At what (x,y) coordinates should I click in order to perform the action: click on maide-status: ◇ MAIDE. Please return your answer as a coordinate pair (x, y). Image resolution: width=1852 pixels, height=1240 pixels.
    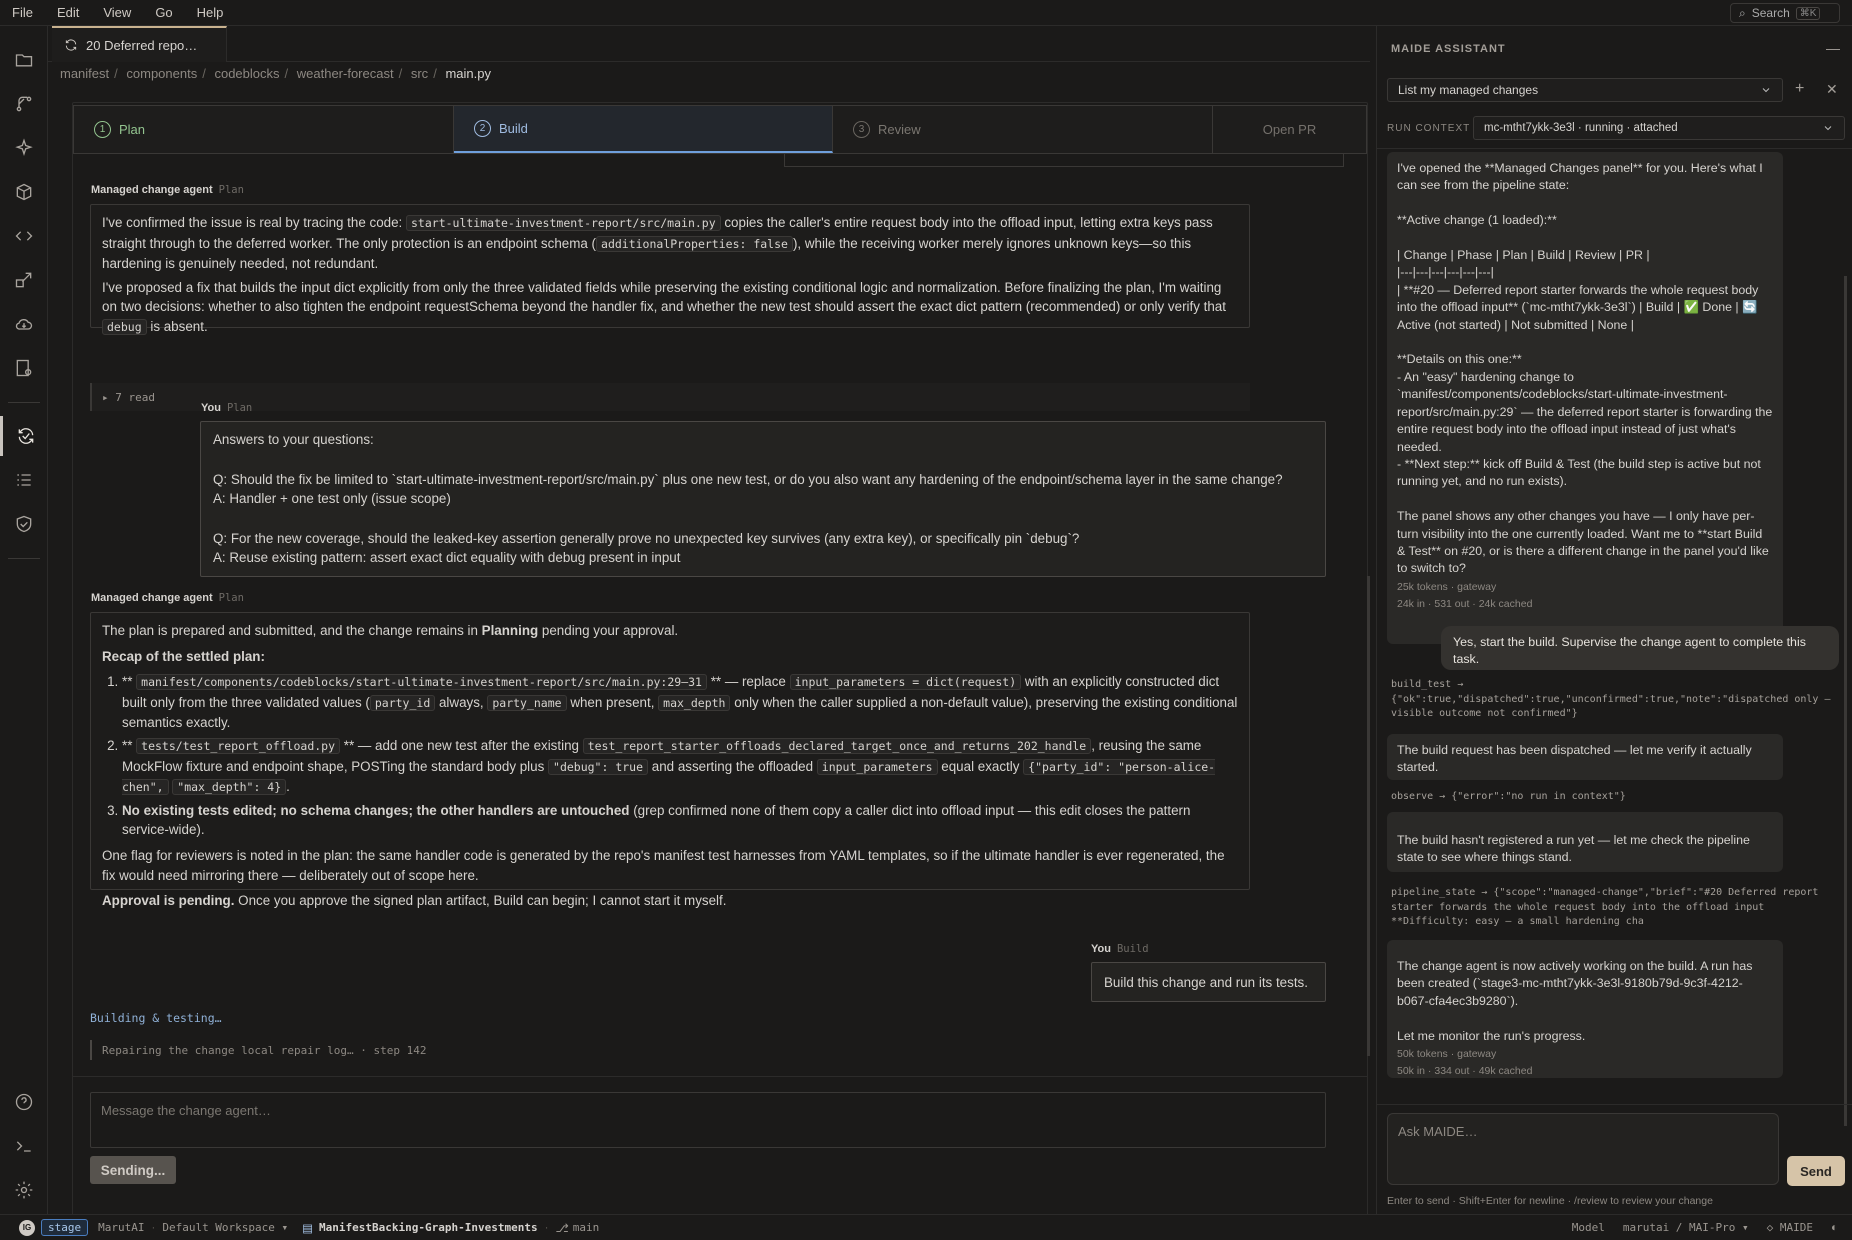
    Looking at the image, I should click on (1790, 1227).